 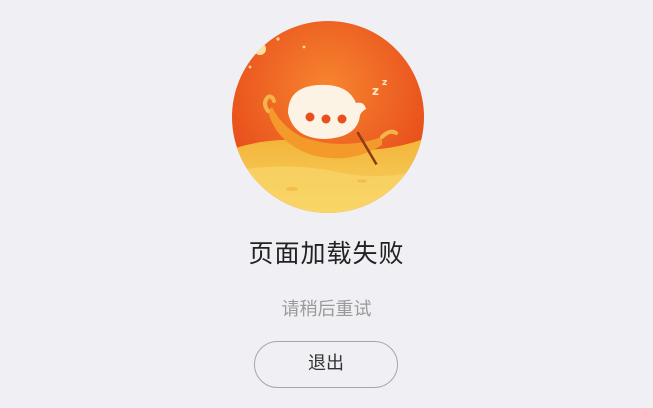 I want to click on error-illustration: z z, so click(x=328, y=117).